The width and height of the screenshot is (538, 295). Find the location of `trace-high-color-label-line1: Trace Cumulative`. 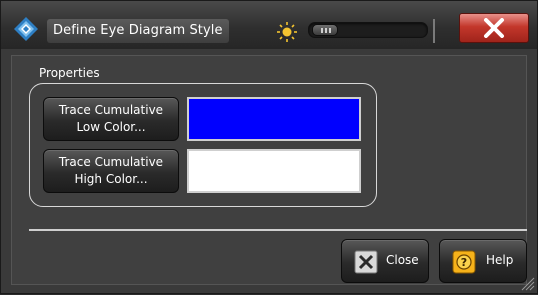

trace-high-color-label-line1: Trace Cumulative is located at coordinates (111, 162).